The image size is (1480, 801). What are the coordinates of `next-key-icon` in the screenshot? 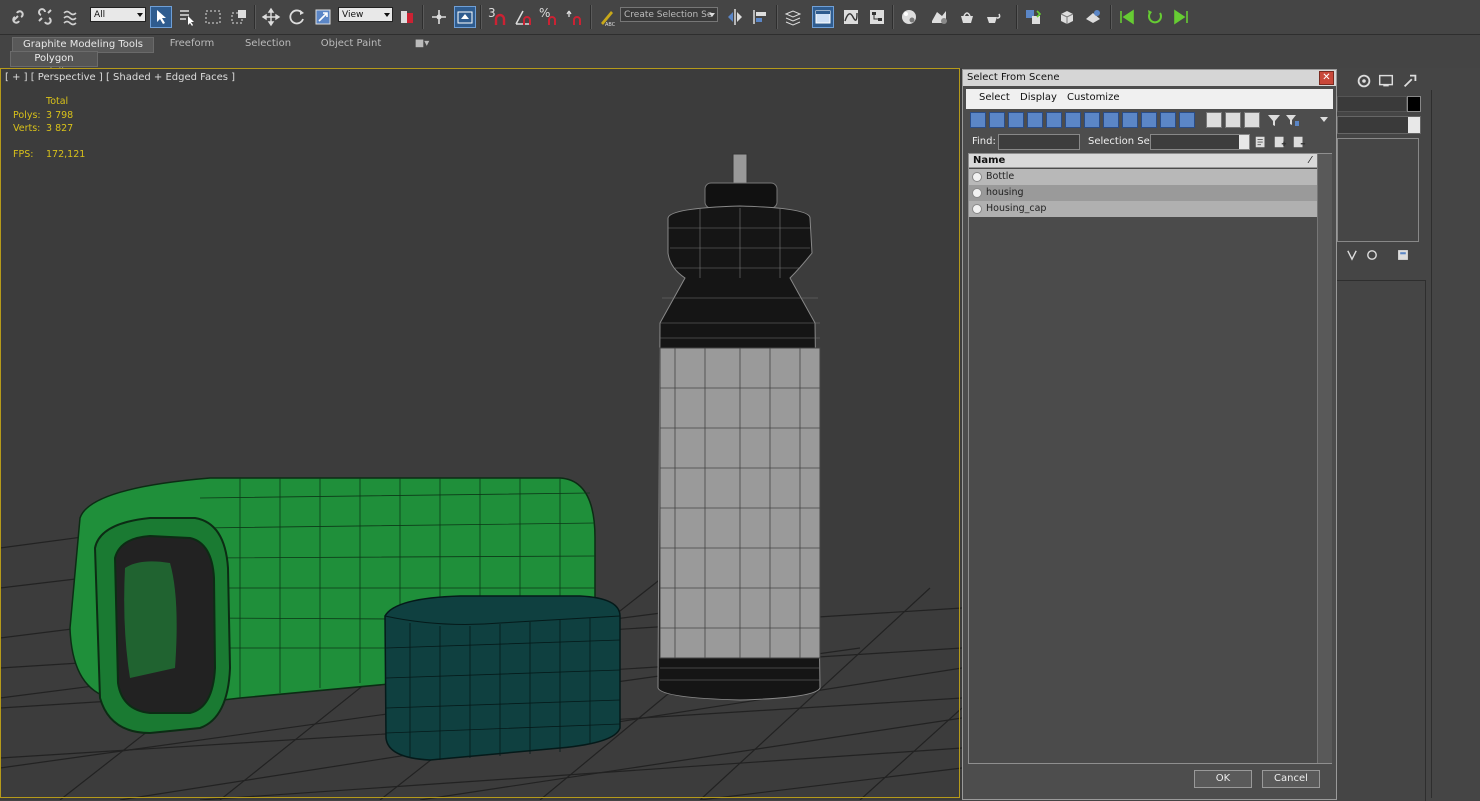 It's located at (1181, 17).